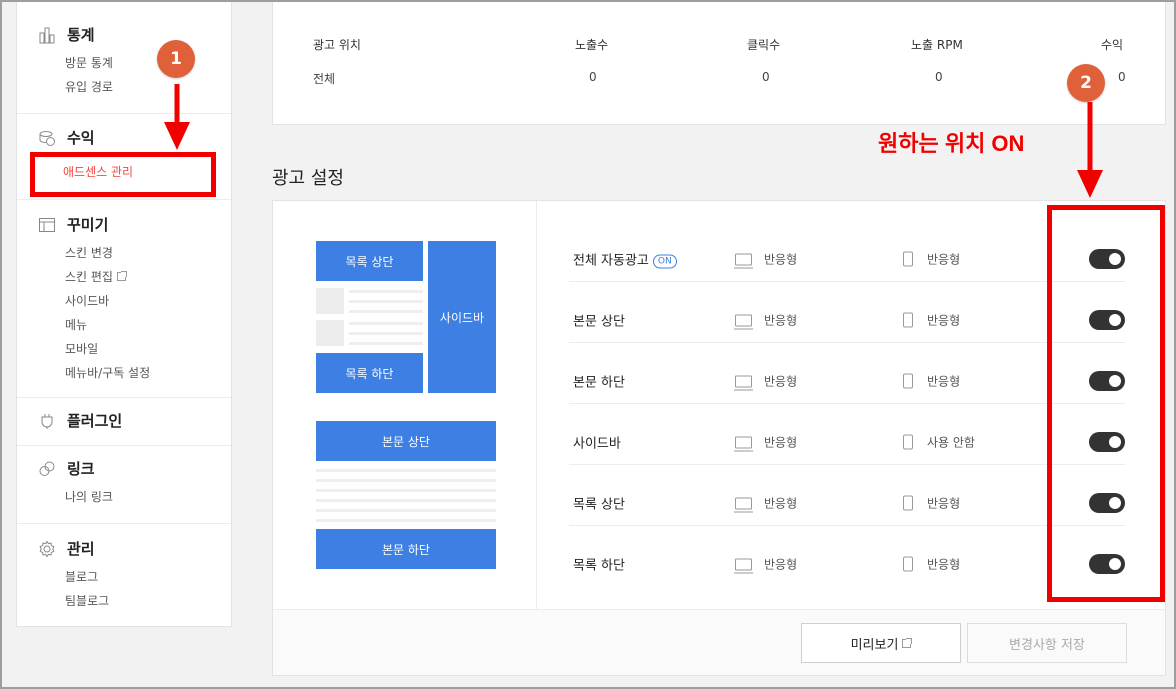  I want to click on sidebar-item-referrer: 유입 경로, so click(89, 86).